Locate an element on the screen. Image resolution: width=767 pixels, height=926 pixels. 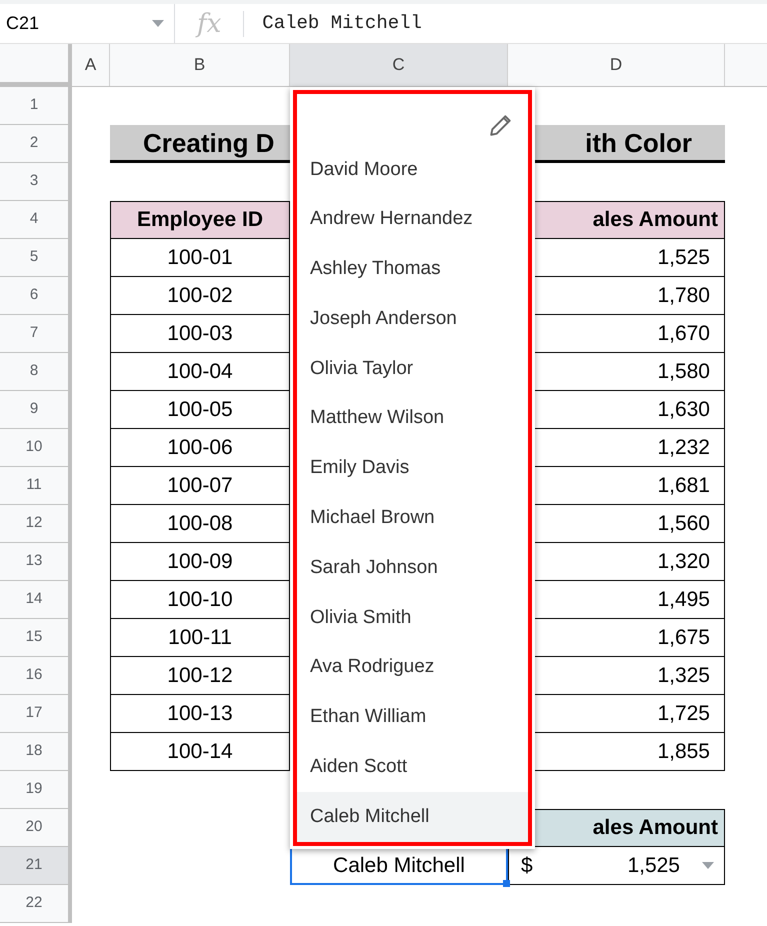
row-header: 20 is located at coordinates (36, 828).